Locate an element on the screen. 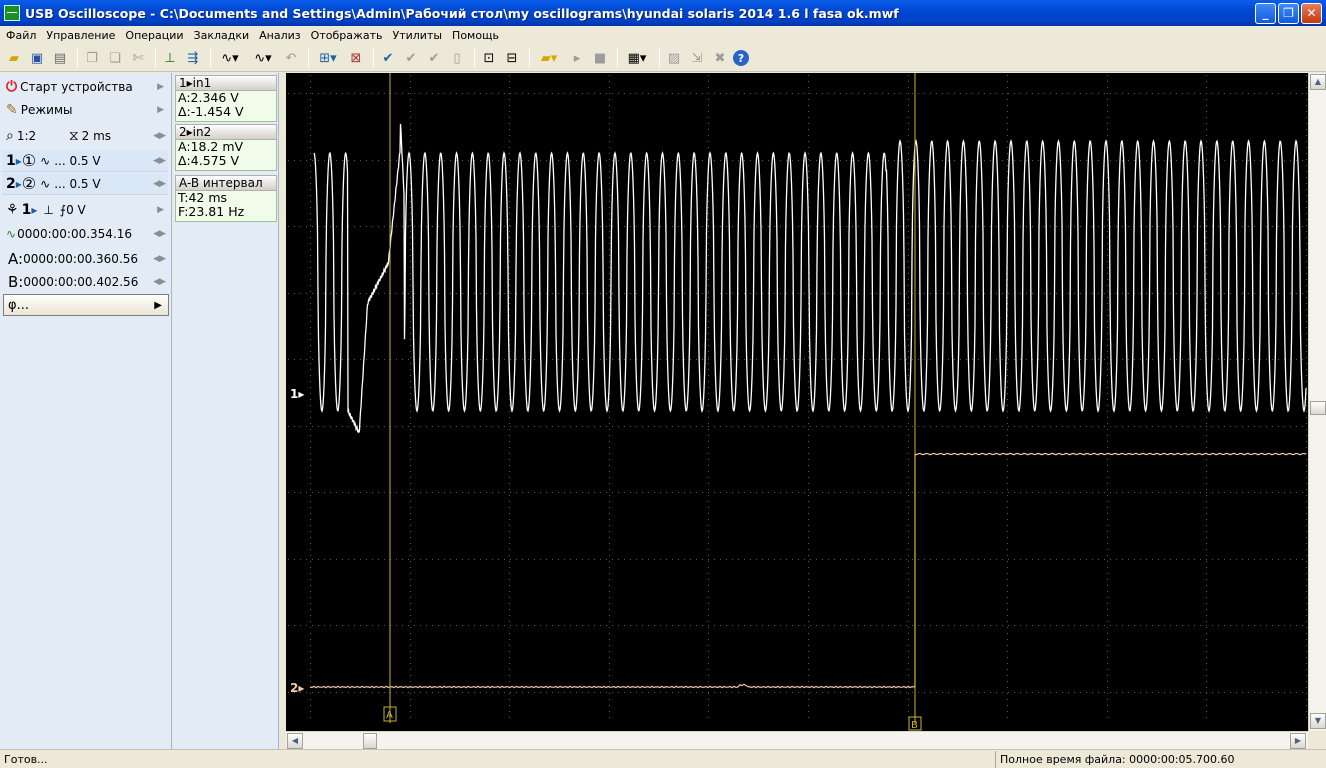 The width and height of the screenshot is (1326, 768). cursor-b-row: B: 0000:00:00.402.56 ◀▶ is located at coordinates (85, 282).